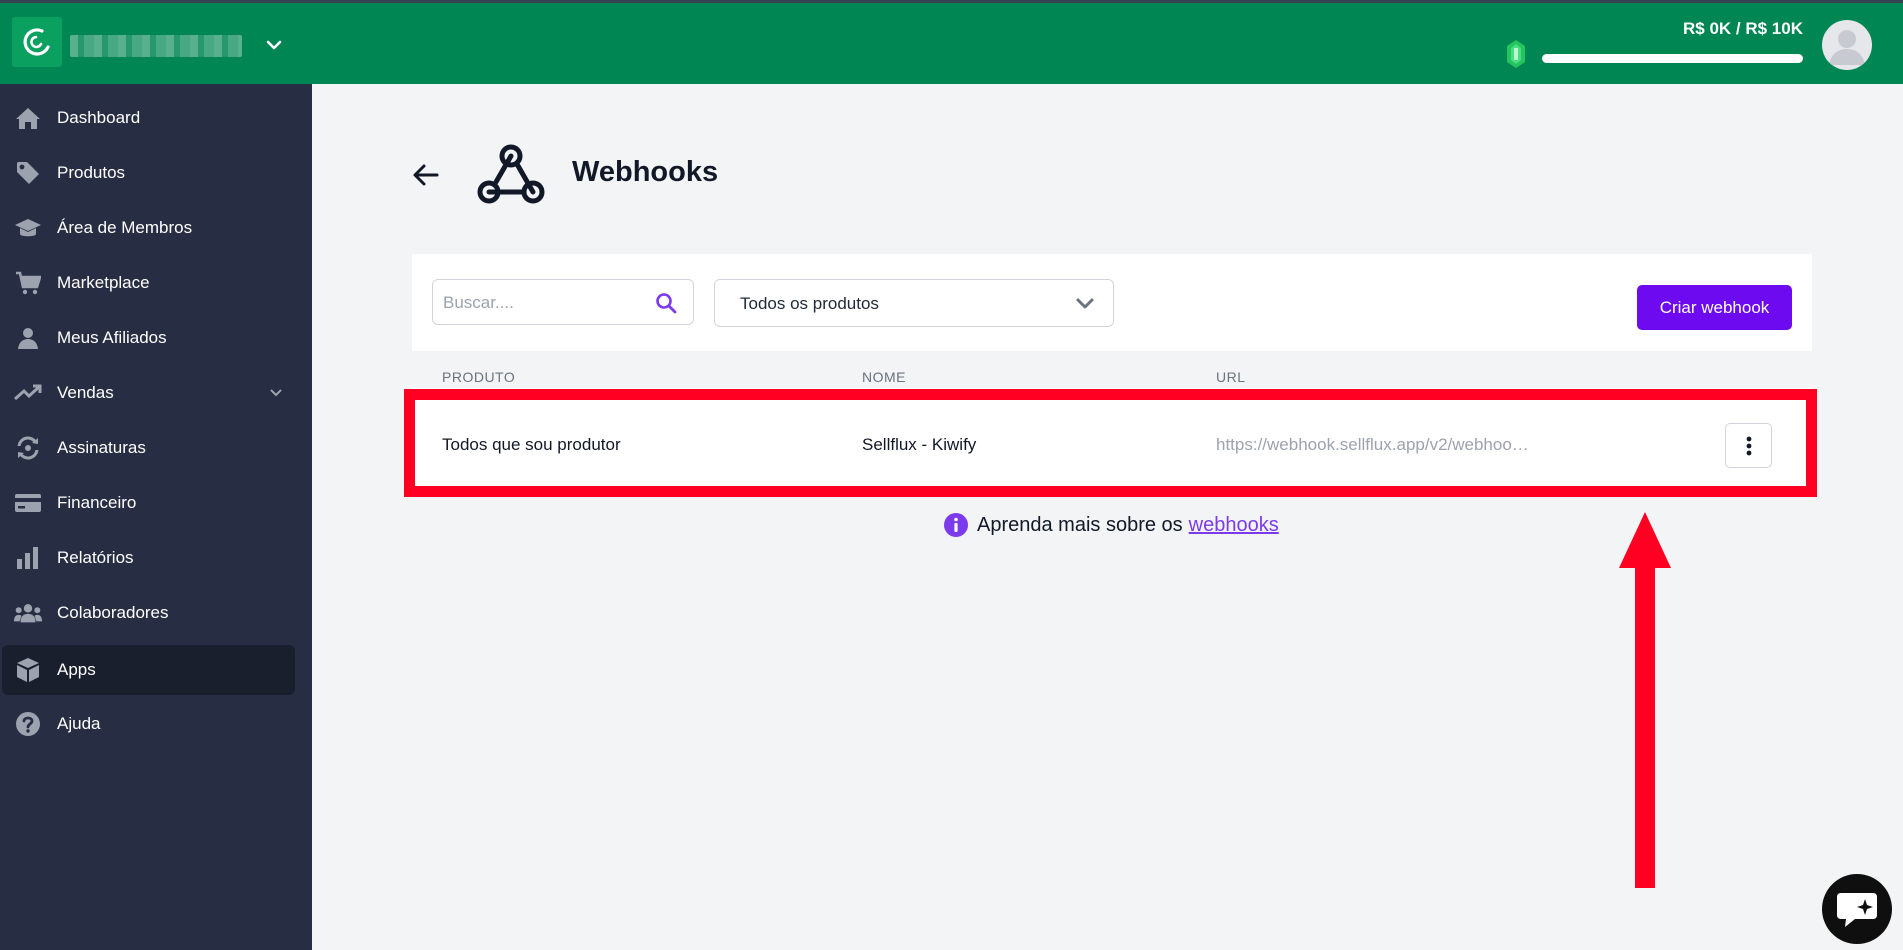  I want to click on sidebar-item-dashboard: Dashboard, so click(148, 118).